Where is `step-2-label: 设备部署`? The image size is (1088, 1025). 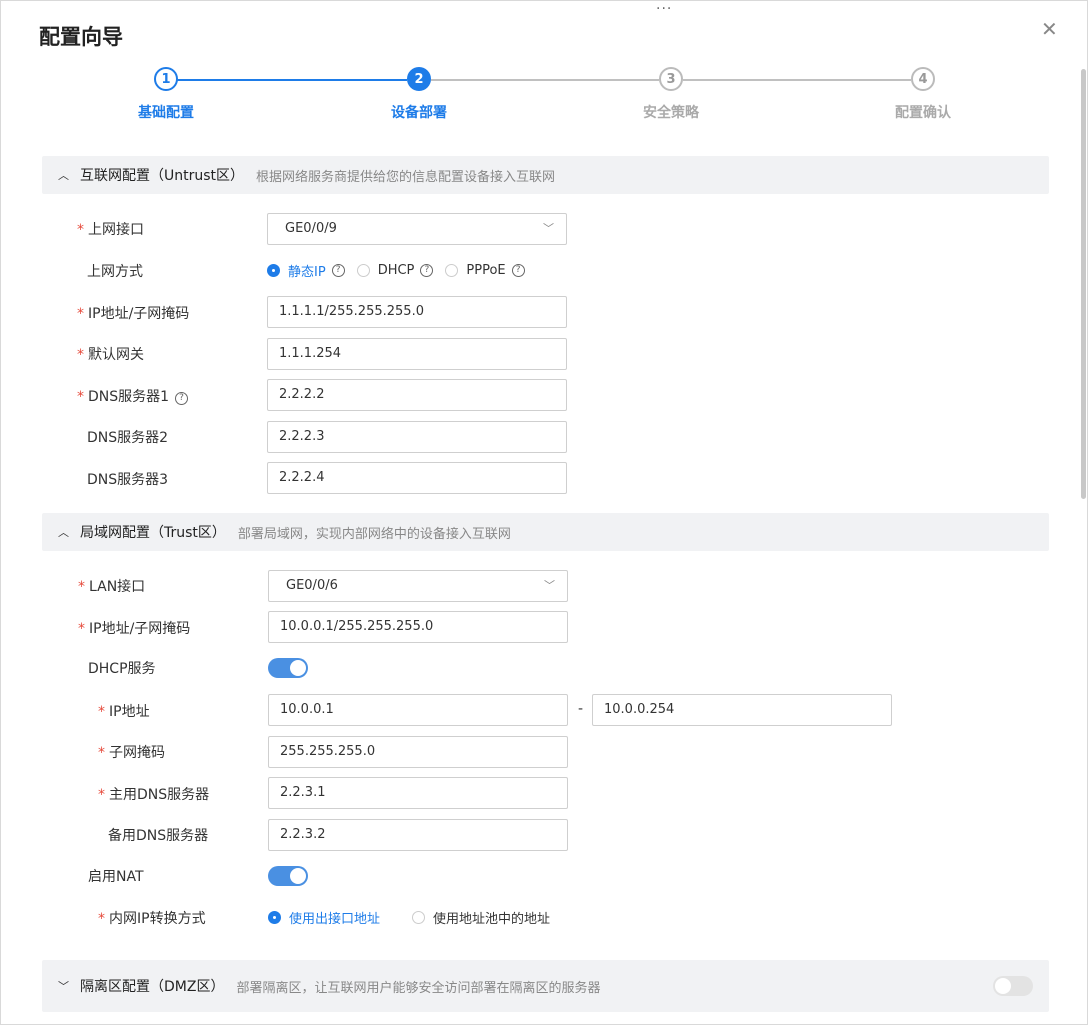 step-2-label: 设备部署 is located at coordinates (419, 112).